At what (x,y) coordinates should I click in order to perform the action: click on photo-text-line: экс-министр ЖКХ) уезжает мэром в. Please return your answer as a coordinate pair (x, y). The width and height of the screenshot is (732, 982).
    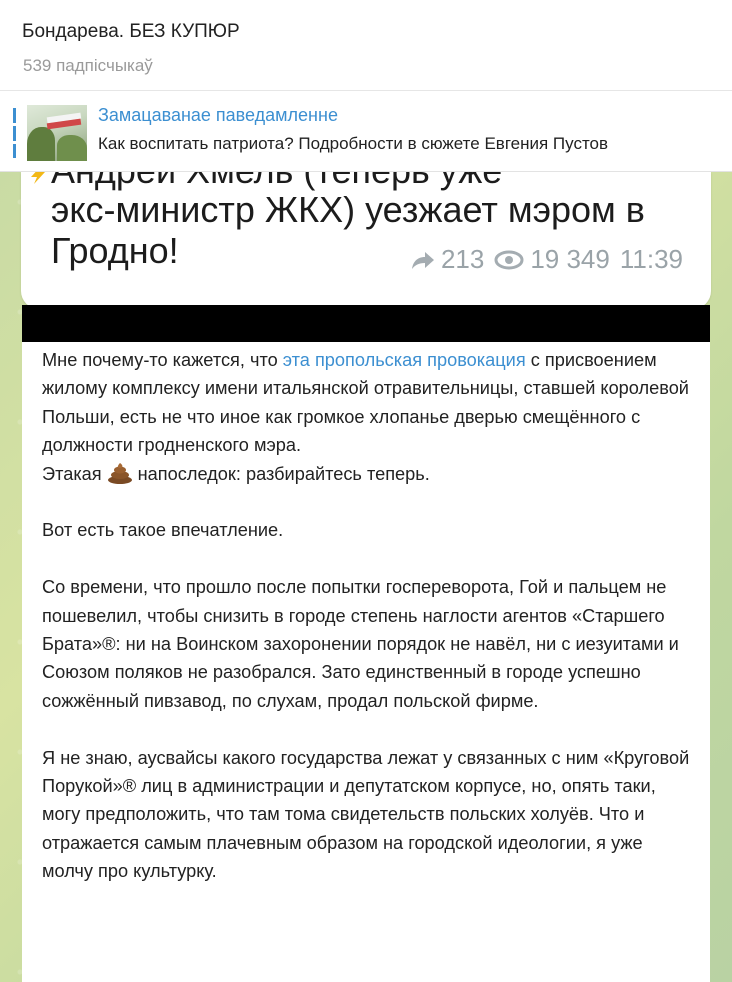
    Looking at the image, I should click on (348, 209).